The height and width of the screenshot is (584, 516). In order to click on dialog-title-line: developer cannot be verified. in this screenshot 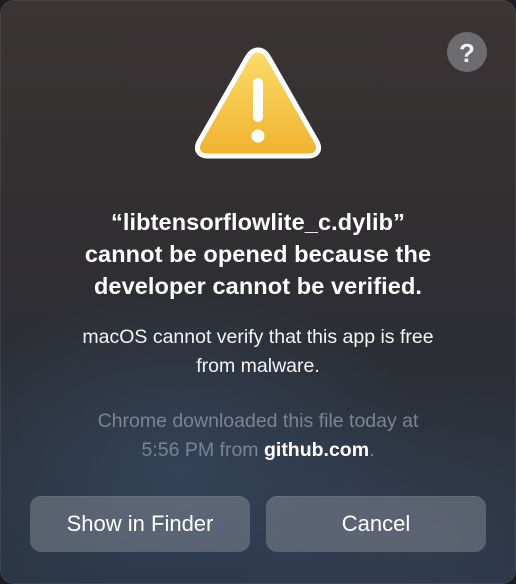, I will do `click(258, 286)`.